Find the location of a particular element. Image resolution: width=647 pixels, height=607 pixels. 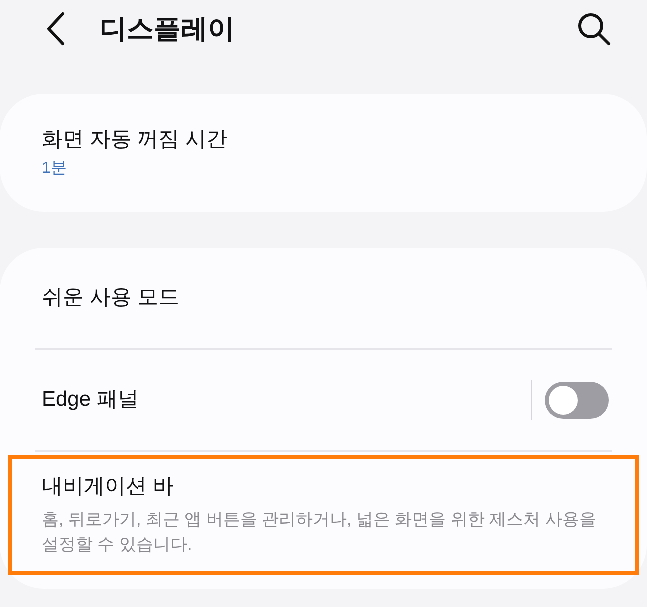

item-value: 1분 is located at coordinates (55, 169).